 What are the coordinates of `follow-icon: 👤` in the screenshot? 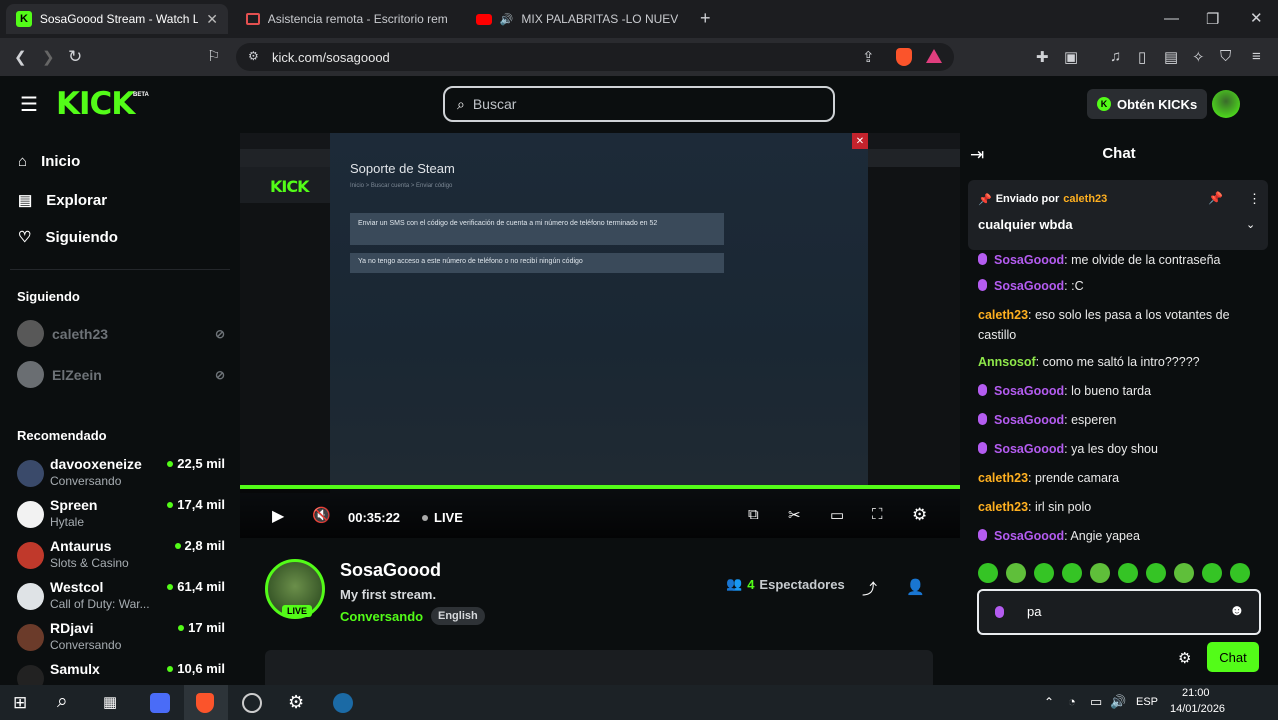 It's located at (915, 587).